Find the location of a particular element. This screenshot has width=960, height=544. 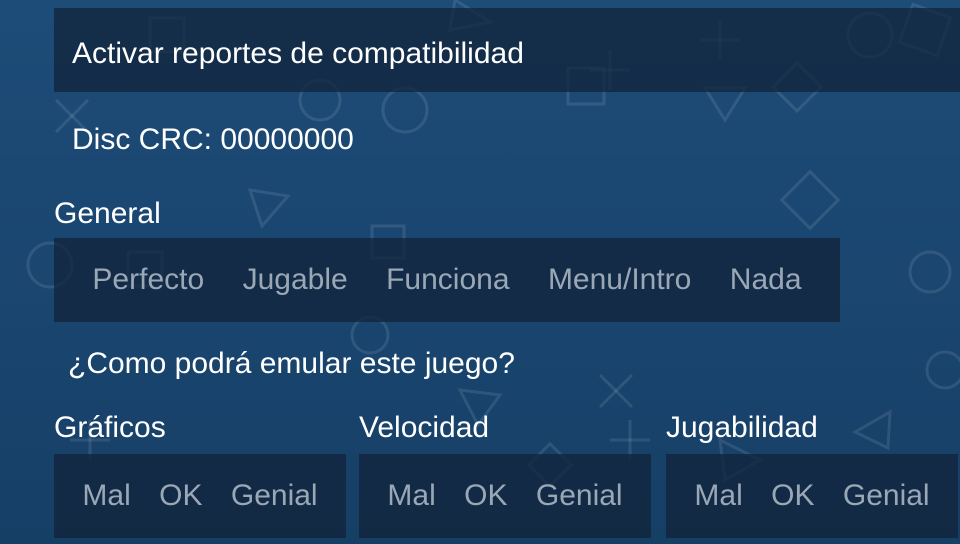

option-perfecto: Perfecto is located at coordinates (148, 280).